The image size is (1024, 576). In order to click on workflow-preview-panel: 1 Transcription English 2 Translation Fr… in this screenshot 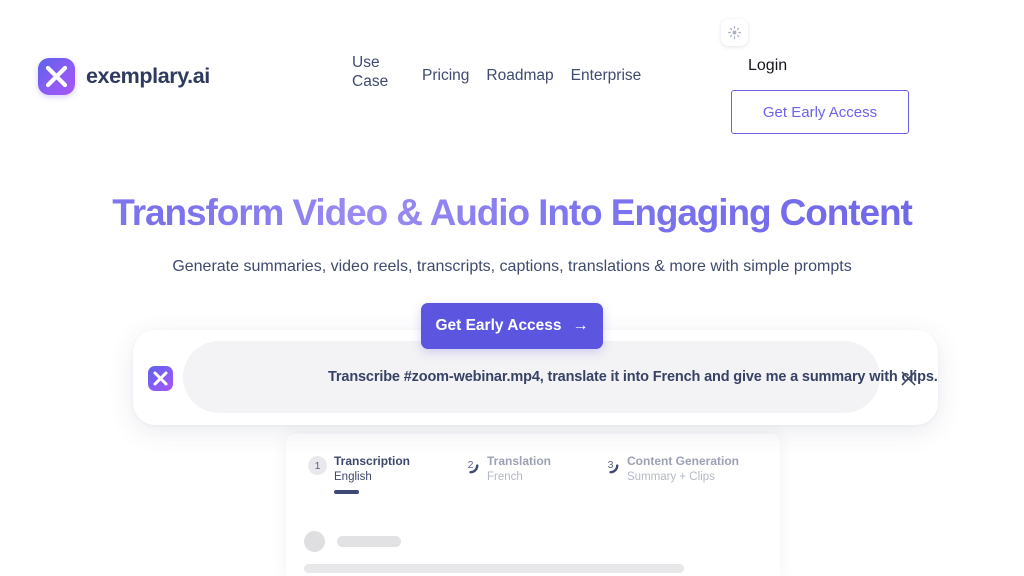, I will do `click(533, 505)`.